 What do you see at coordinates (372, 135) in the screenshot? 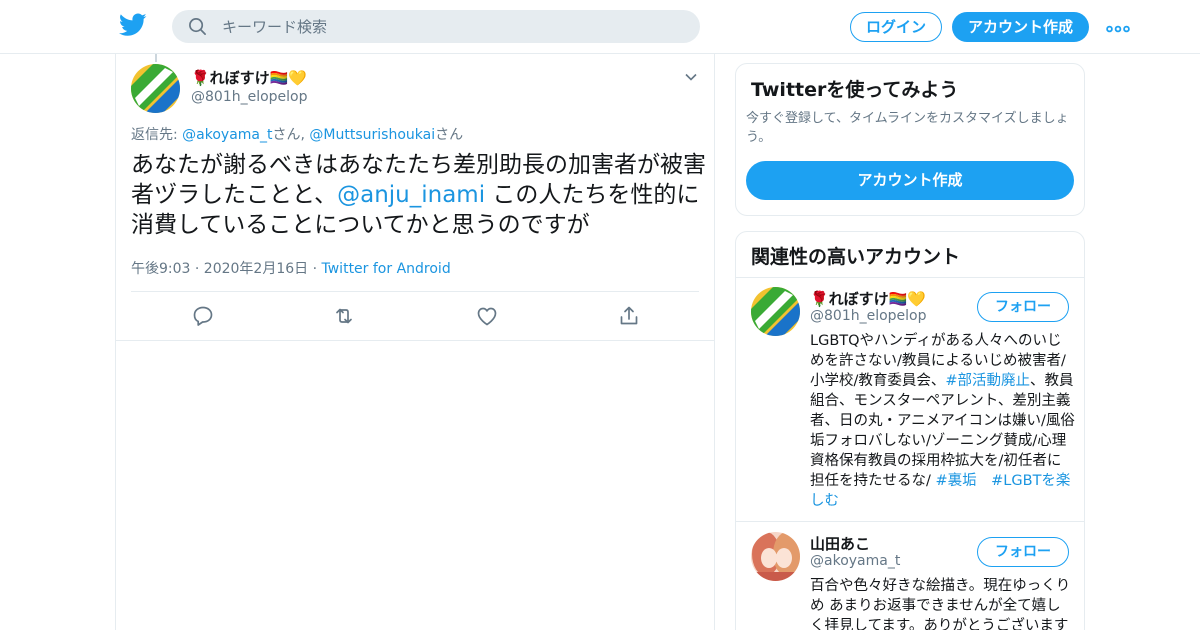
I see `reply-to-user-link: @Muttsurishoukai` at bounding box center [372, 135].